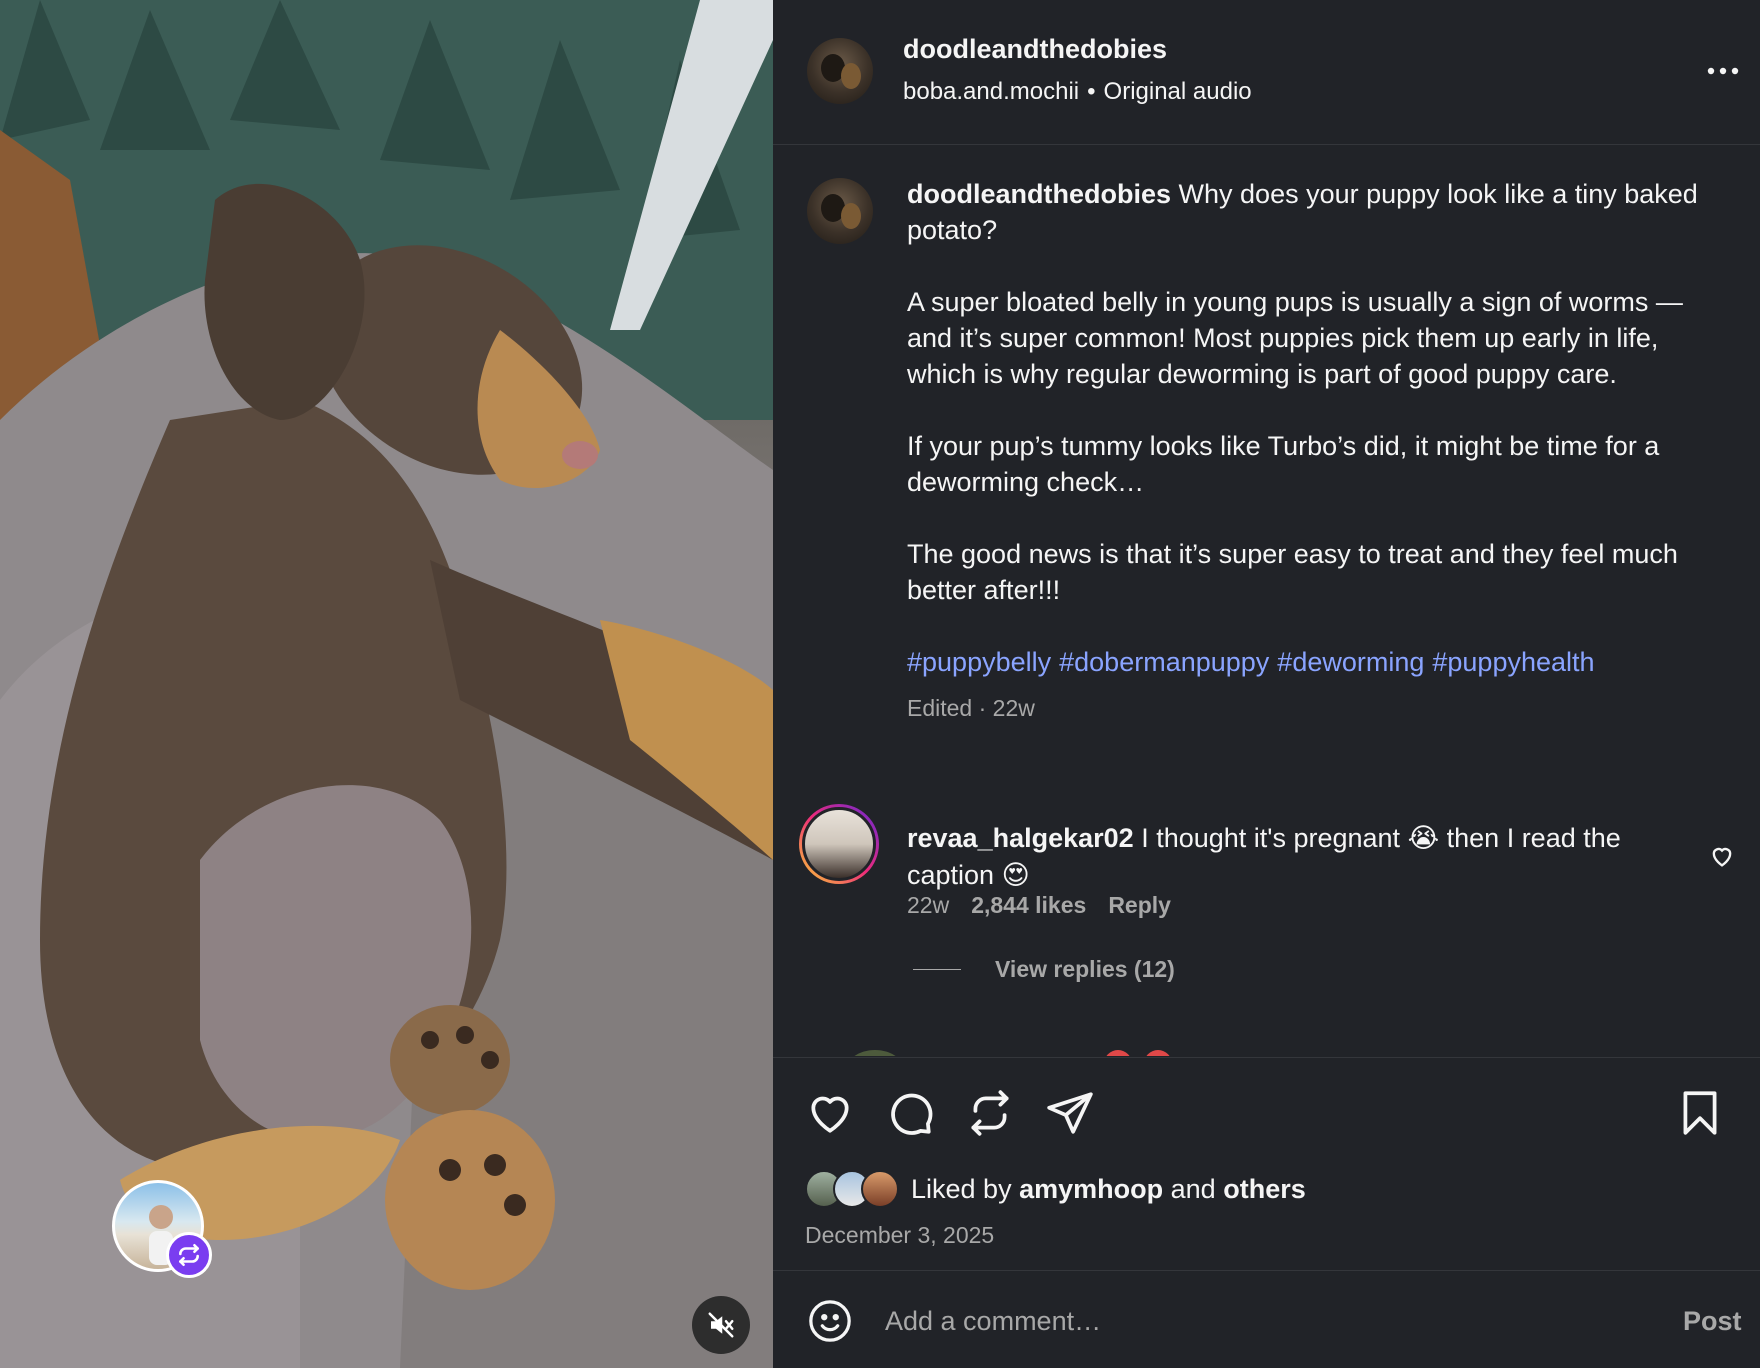 The width and height of the screenshot is (1760, 1368). I want to click on add-comment-bar: Post, so click(1266, 1320).